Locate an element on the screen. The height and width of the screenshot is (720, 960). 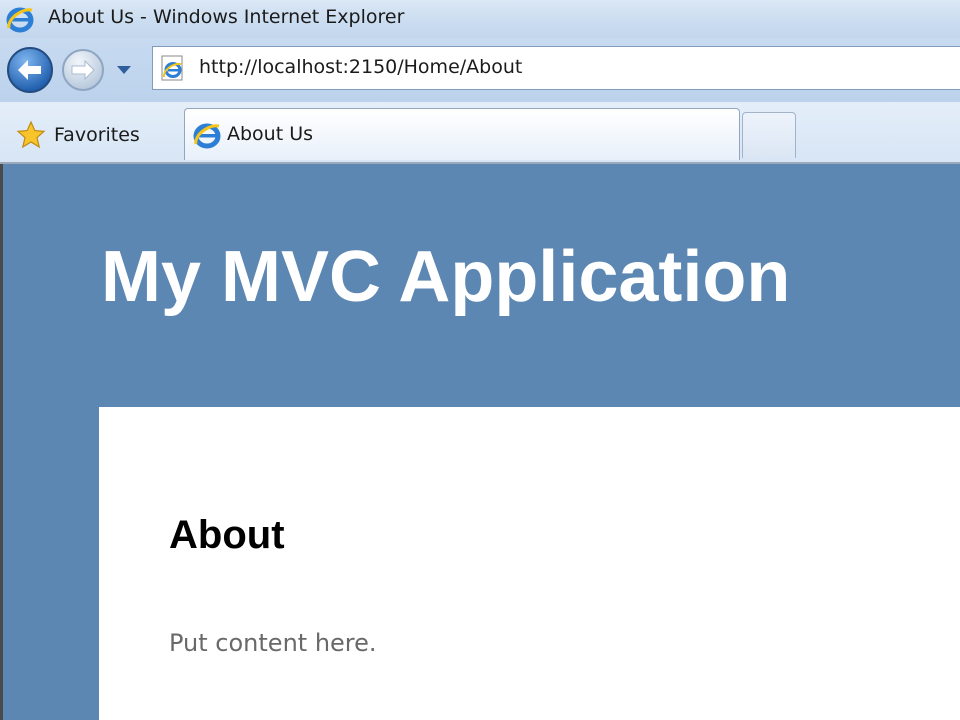
title-bar: About Us - Windows Internet Explorer is located at coordinates (480, 19).